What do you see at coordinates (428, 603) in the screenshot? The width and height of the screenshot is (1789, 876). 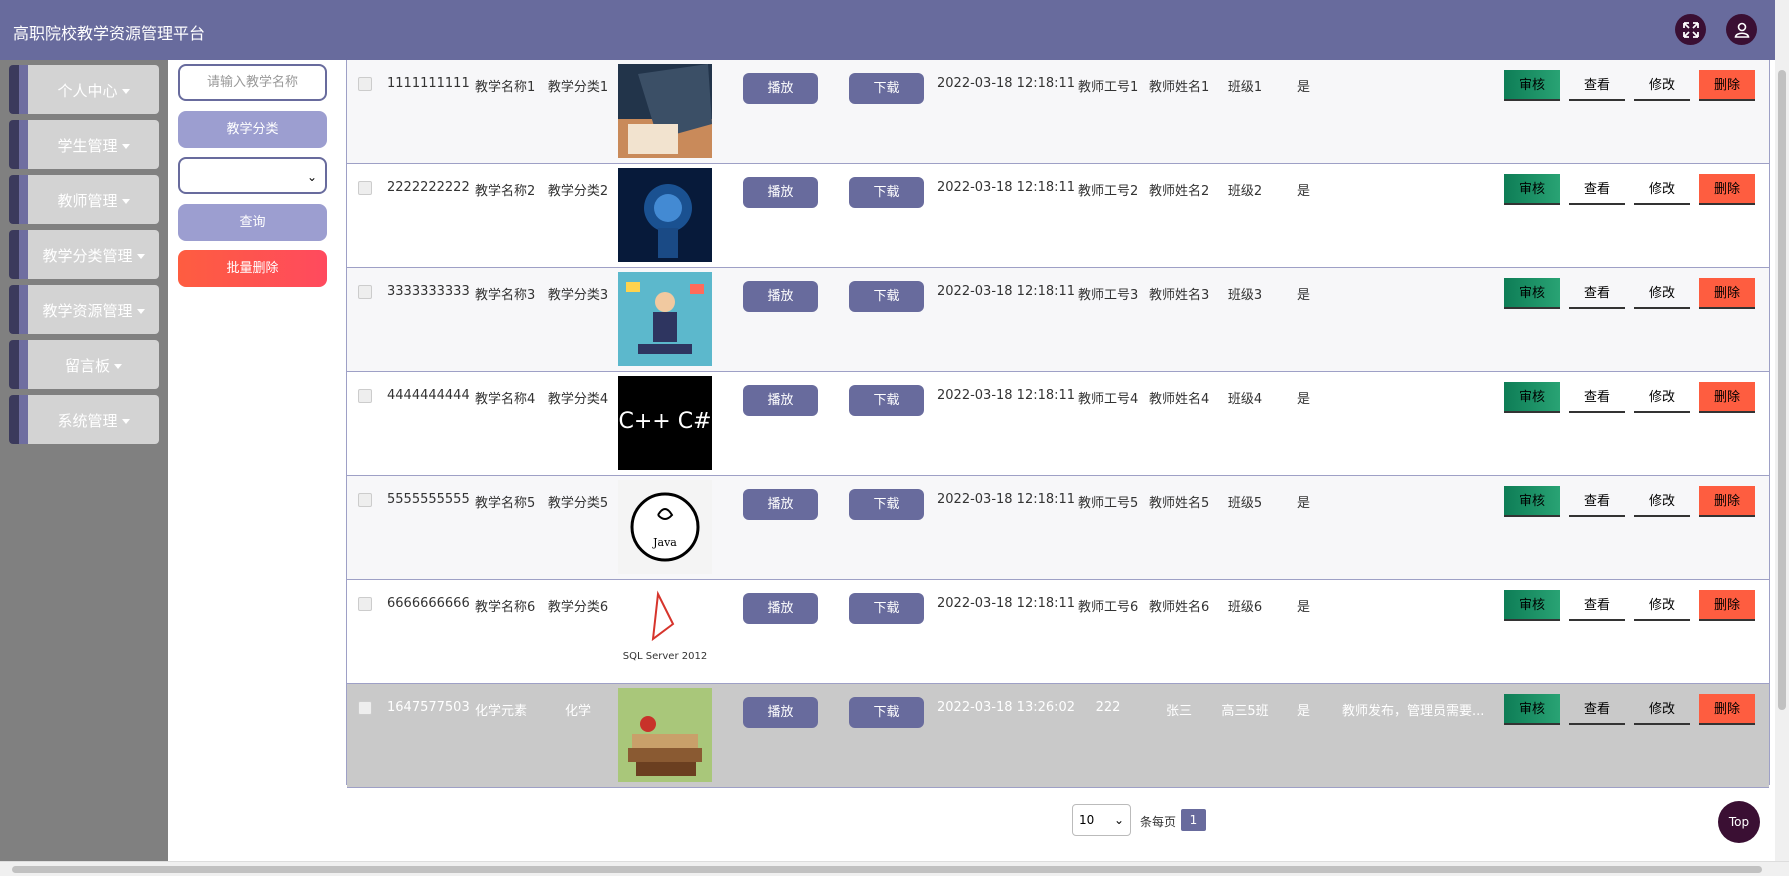 I see `resource-id: 6666666666` at bounding box center [428, 603].